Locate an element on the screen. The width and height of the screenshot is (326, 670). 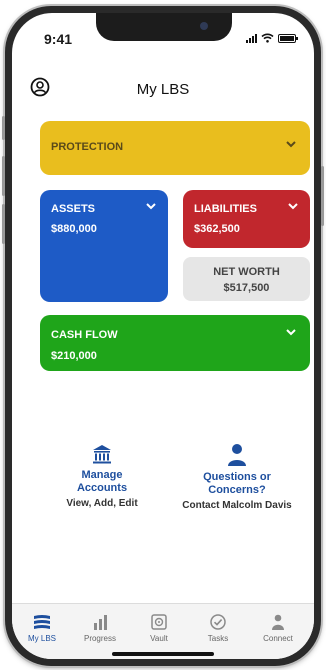
tab-my-lbs: My LBS is located at coordinates (42, 628).